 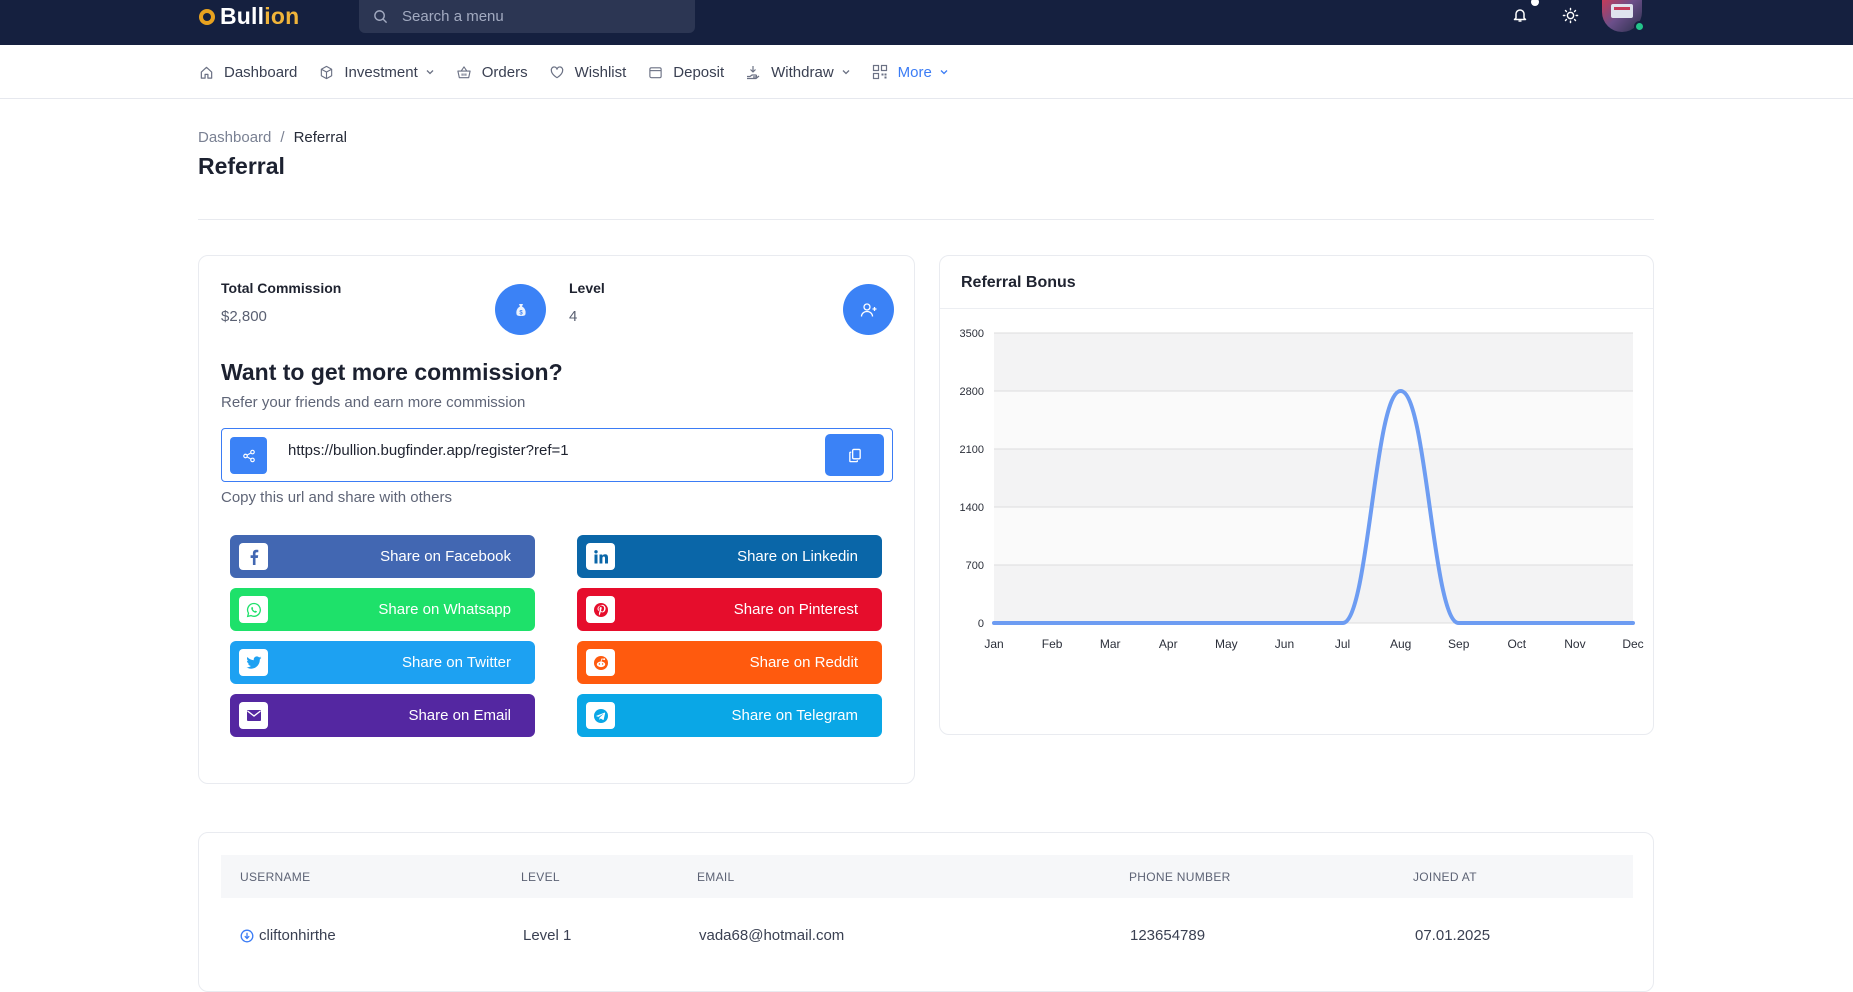 I want to click on share-linkedin-button: Share on Linkedin, so click(x=729, y=556).